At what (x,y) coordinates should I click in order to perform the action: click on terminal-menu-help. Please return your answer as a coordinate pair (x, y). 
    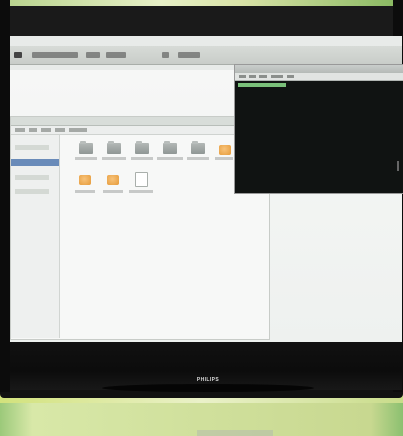
    Looking at the image, I should click on (290, 76).